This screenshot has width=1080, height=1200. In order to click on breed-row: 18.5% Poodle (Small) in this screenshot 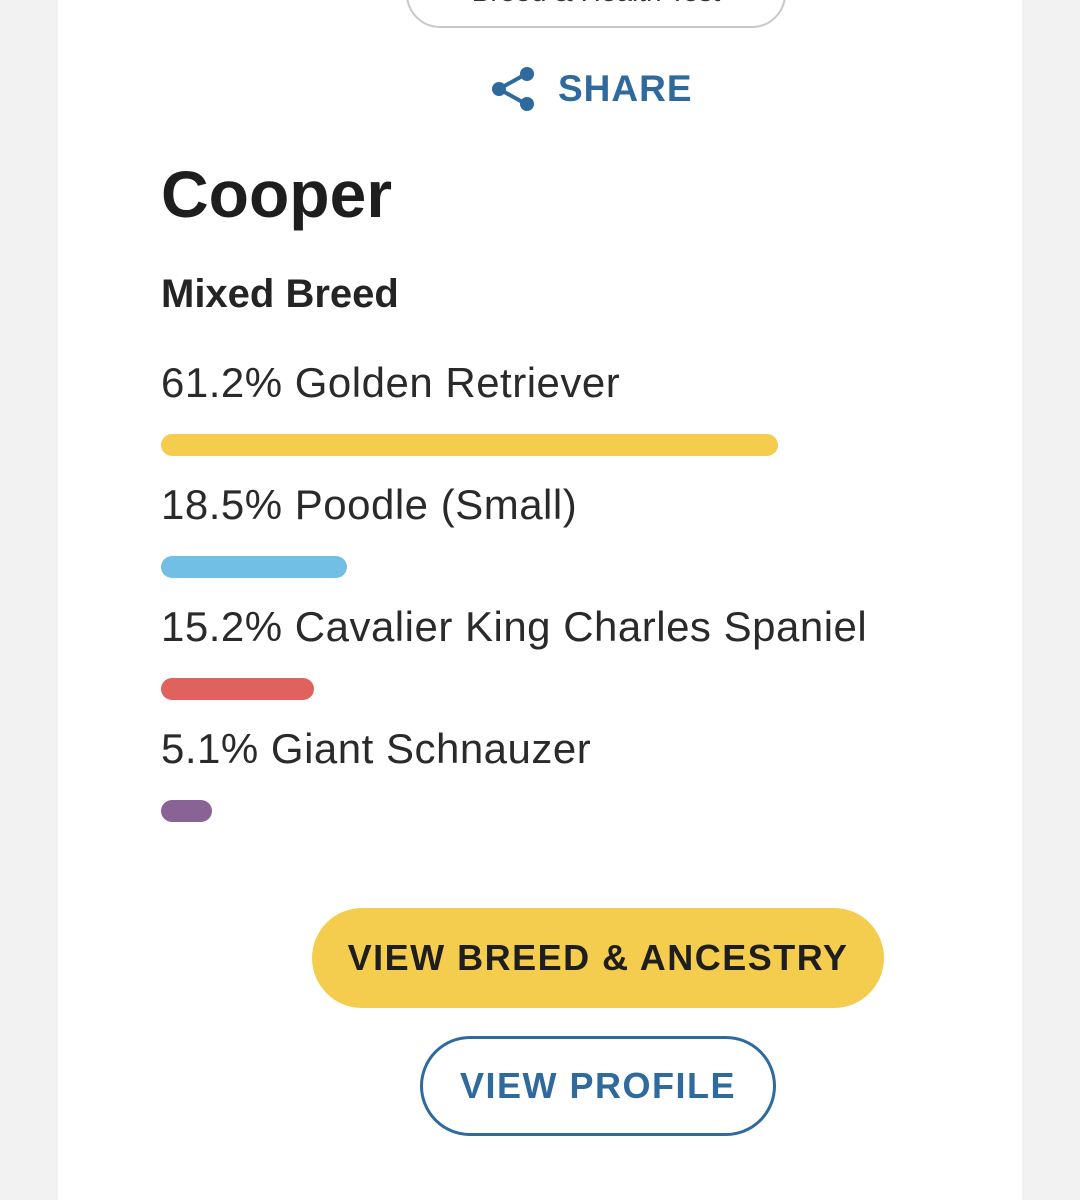, I will do `click(571, 541)`.